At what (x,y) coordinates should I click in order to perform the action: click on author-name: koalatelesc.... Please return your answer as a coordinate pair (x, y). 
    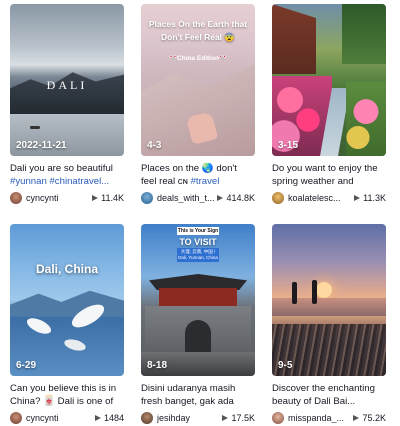
    Looking at the image, I should click on (321, 198).